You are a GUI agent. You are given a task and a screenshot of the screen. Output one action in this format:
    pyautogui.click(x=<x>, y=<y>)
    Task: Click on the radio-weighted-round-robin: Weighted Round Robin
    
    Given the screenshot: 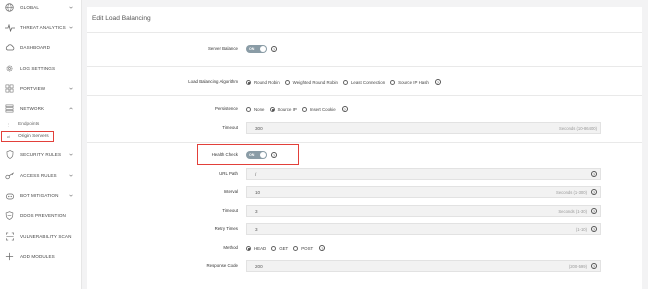 What is the action you would take?
    pyautogui.click(x=311, y=82)
    